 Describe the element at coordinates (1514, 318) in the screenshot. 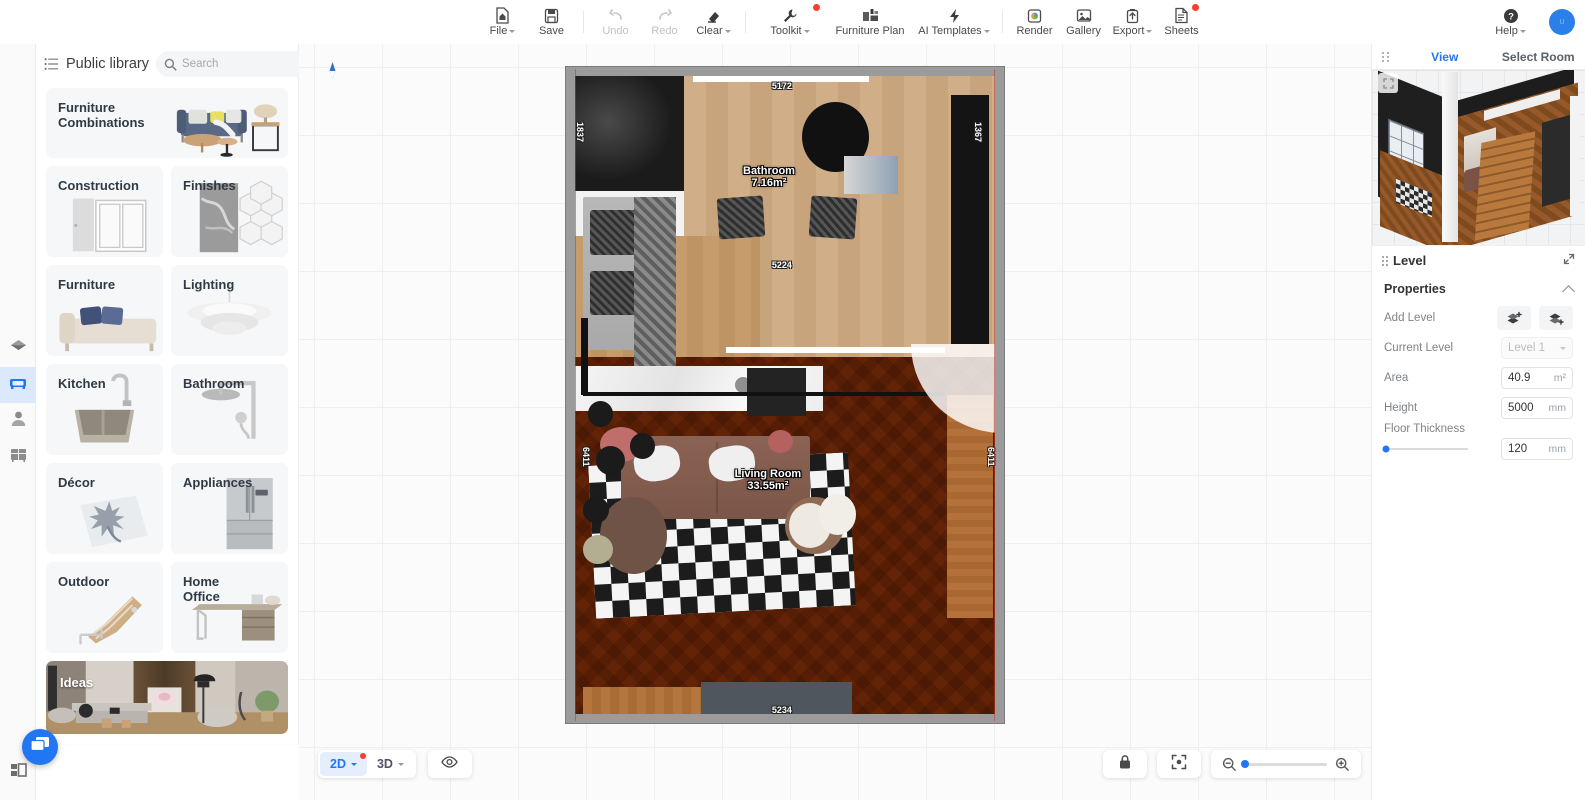

I see `add-level-above-icon` at that location.